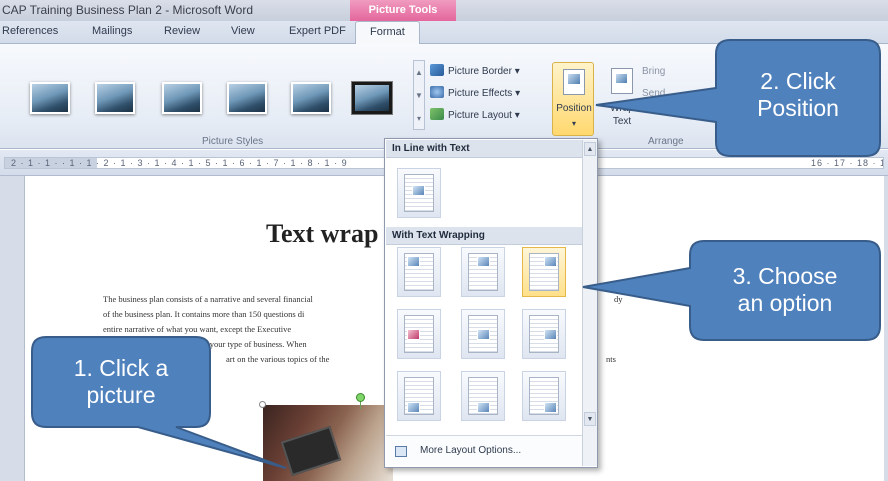 This screenshot has height=481, width=888. What do you see at coordinates (798, 94) in the screenshot?
I see `callout-step2: 2. Click Position` at bounding box center [798, 94].